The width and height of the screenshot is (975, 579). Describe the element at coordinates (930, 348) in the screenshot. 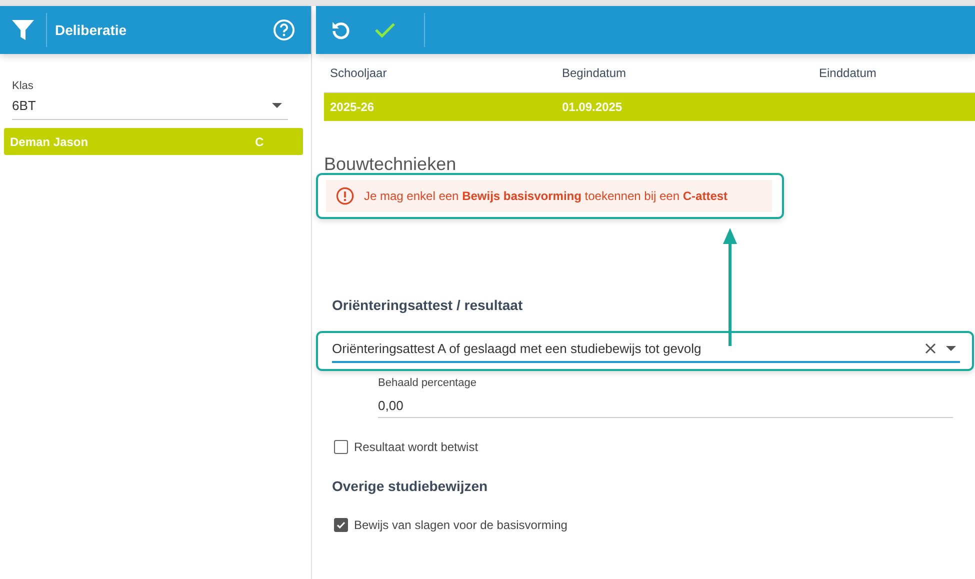

I see `clear-icon` at that location.